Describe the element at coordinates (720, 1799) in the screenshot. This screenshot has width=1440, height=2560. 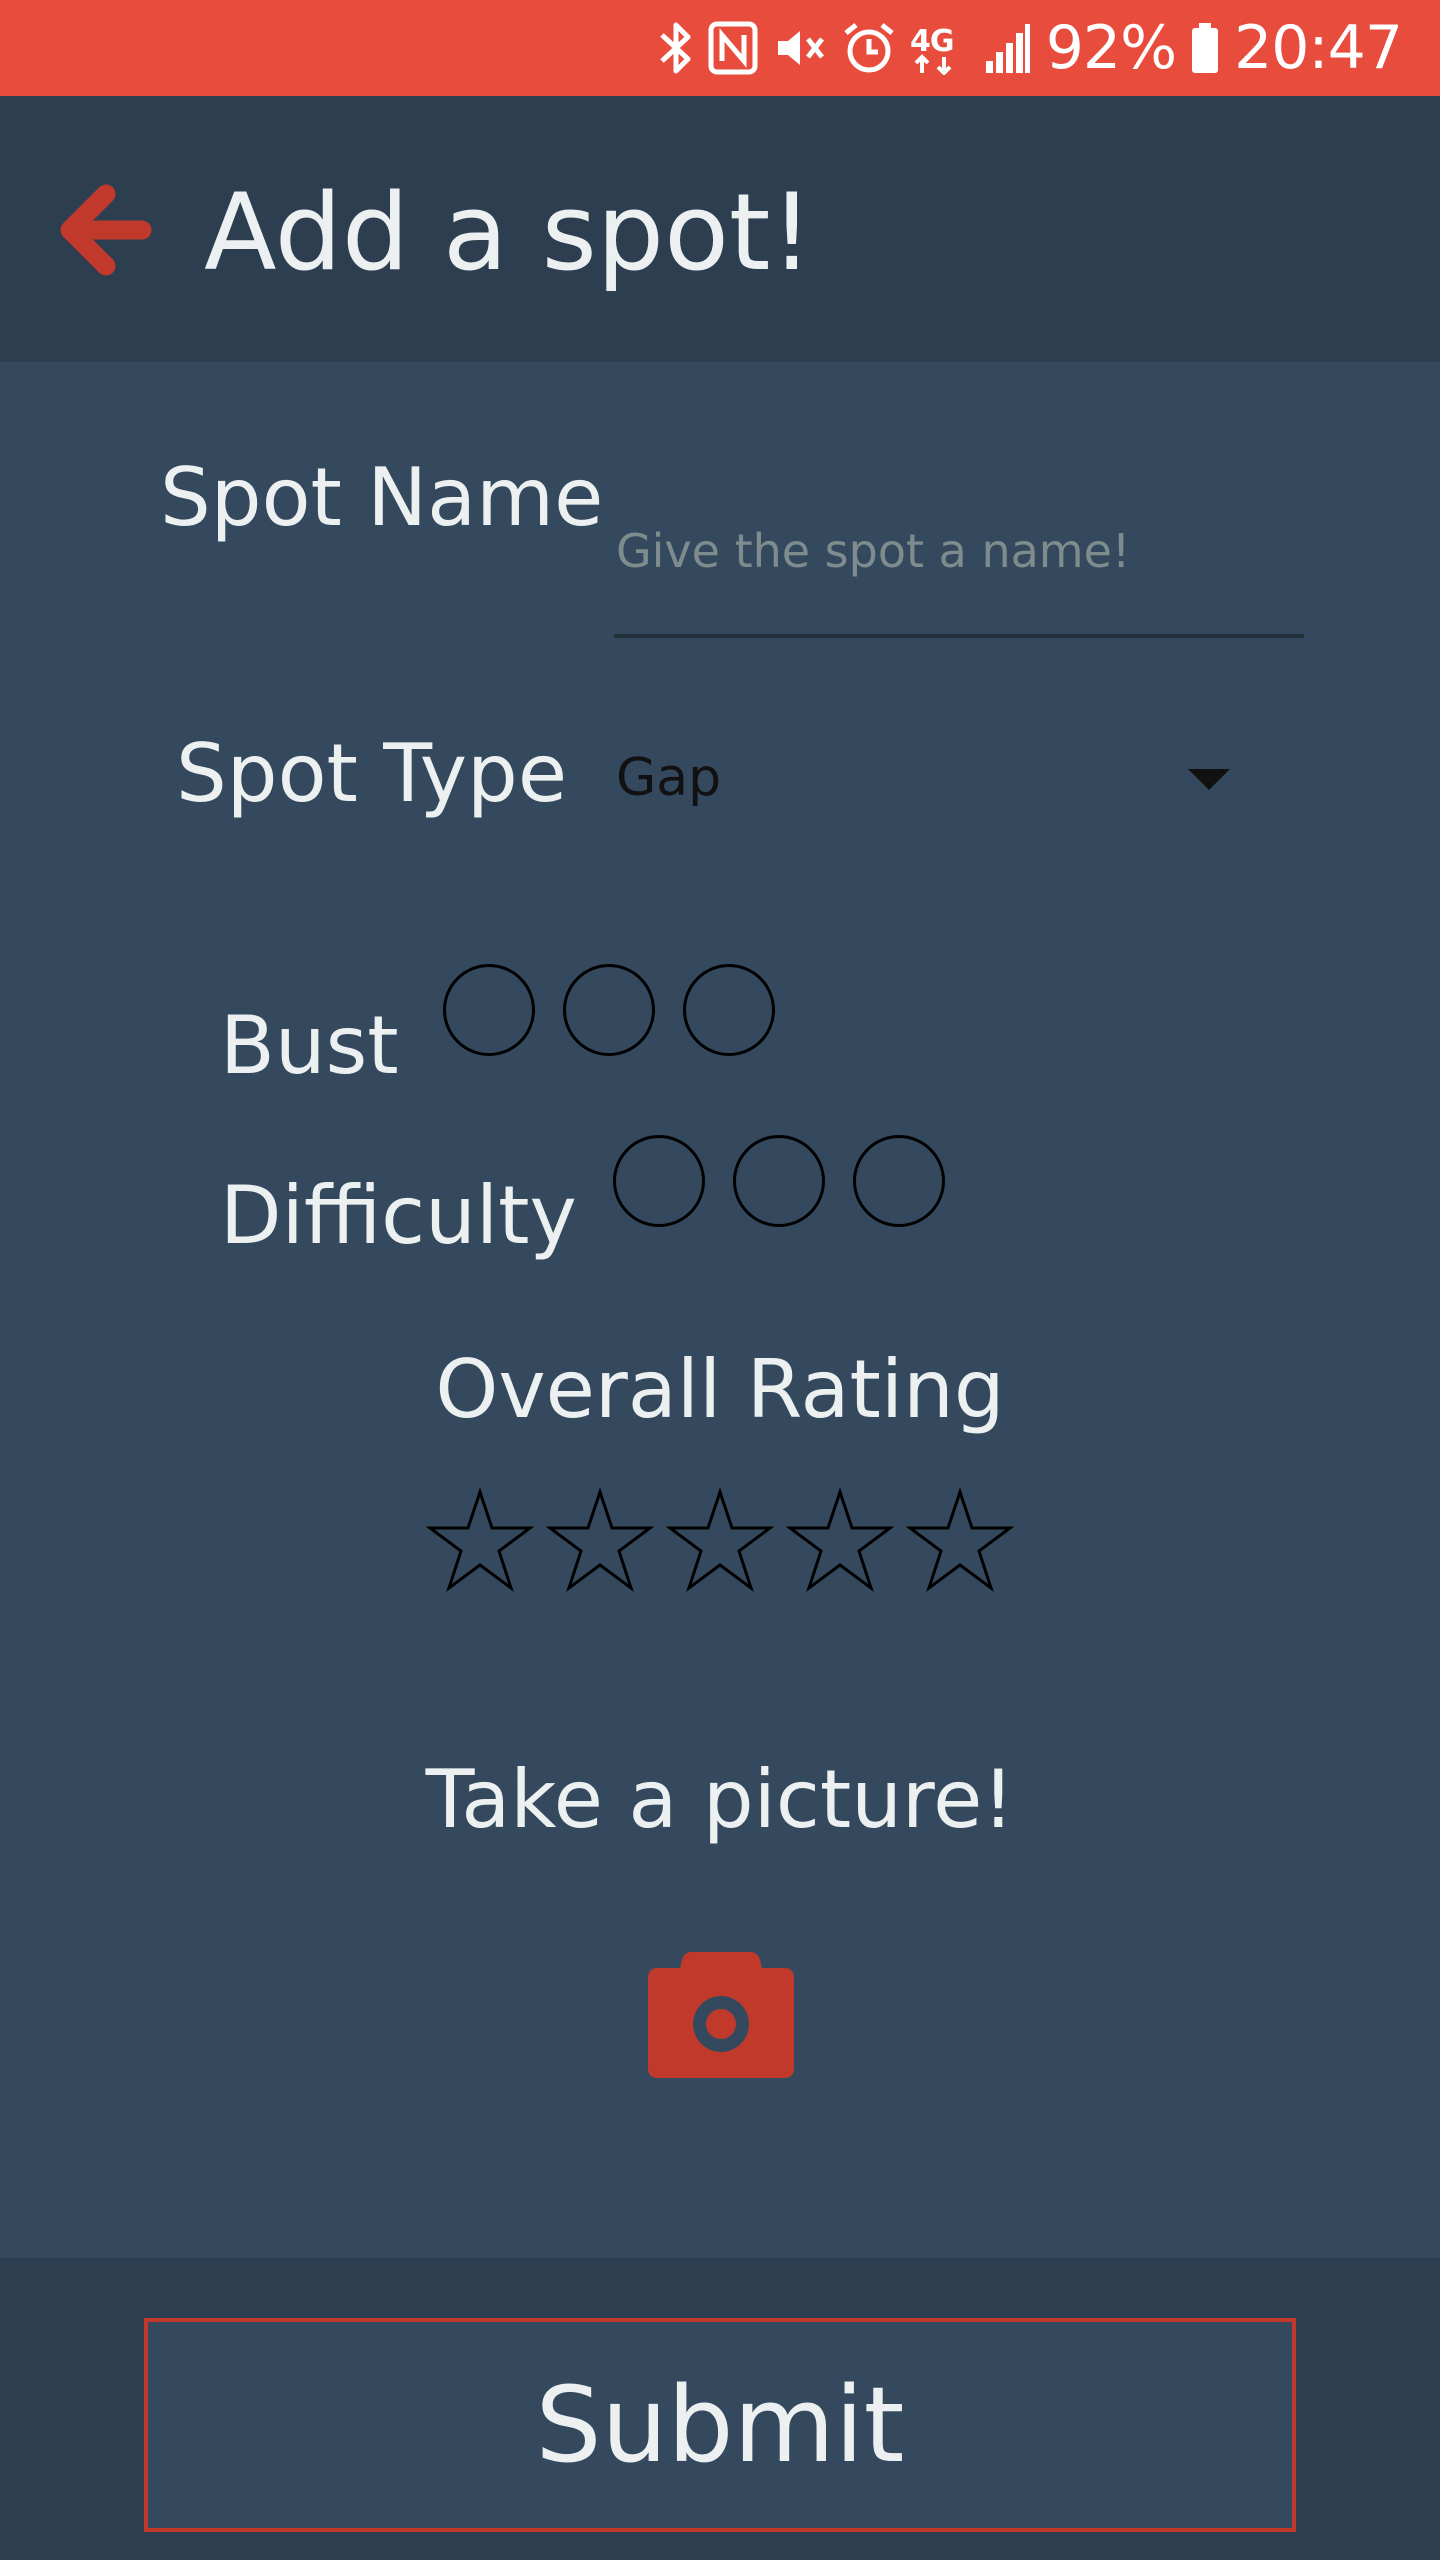
I see `take-picture-label: Take a picture!` at that location.